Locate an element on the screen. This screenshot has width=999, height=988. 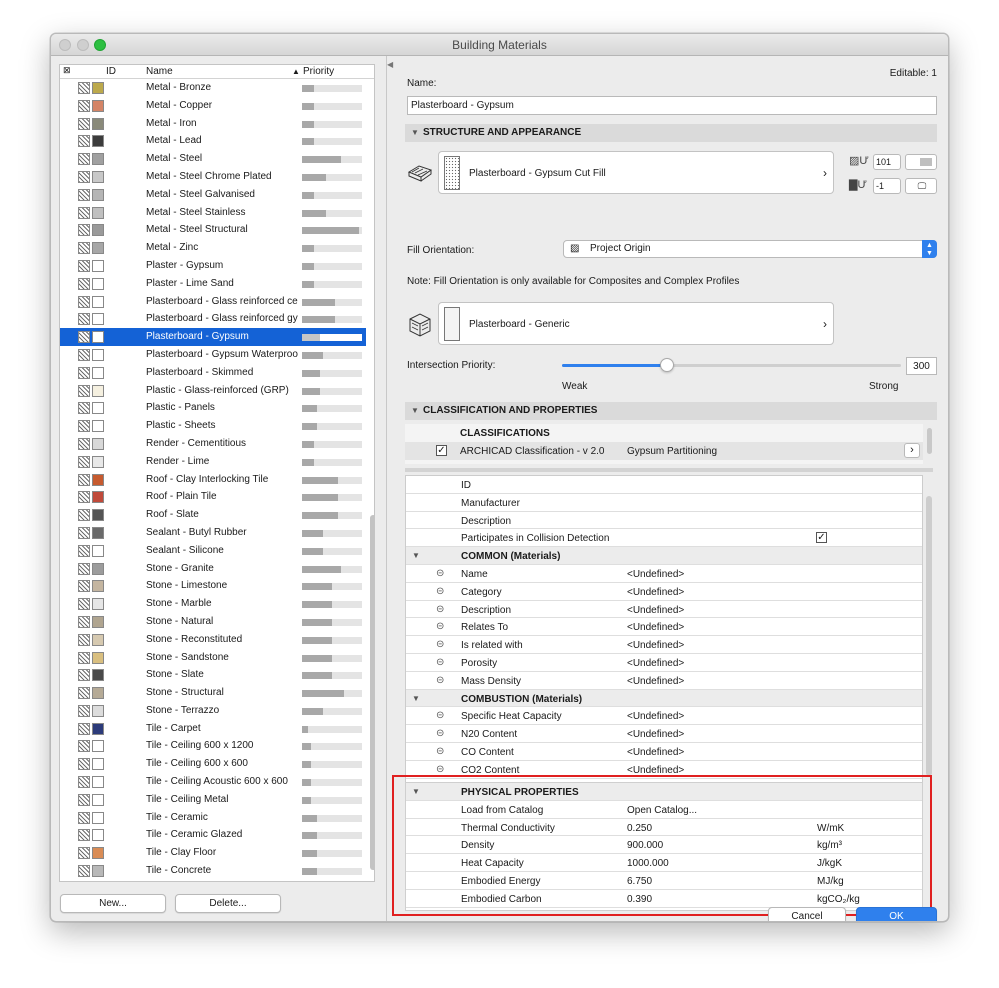
material-row: Metal - Steel is located at coordinates (213, 159).